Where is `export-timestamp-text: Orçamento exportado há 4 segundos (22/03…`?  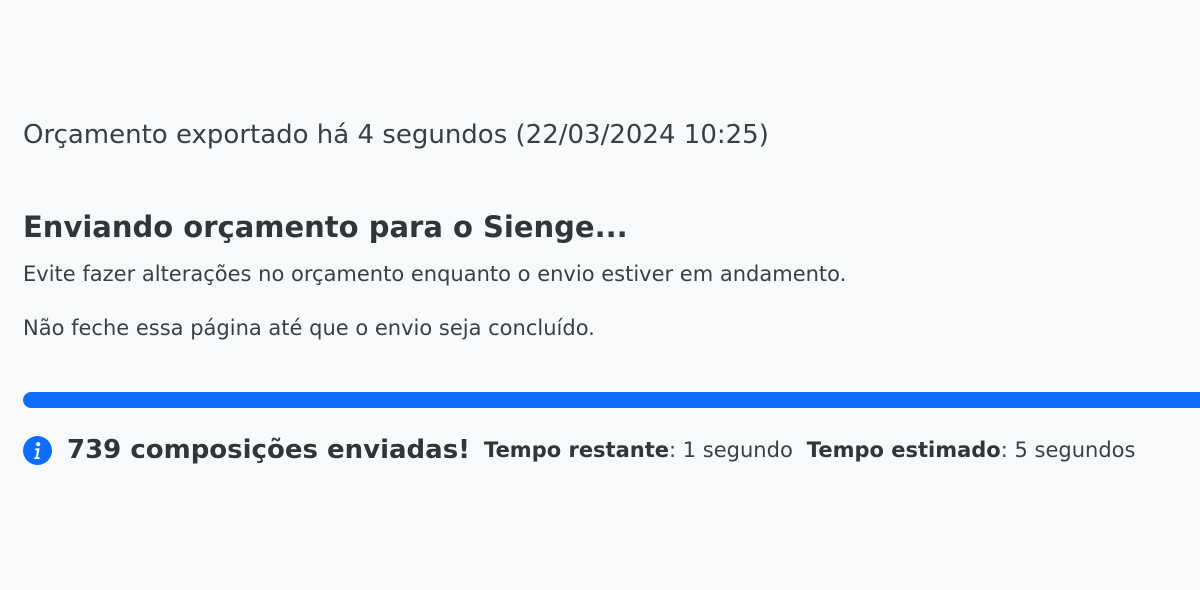 export-timestamp-text: Orçamento exportado há 4 segundos (22/03… is located at coordinates (396, 135).